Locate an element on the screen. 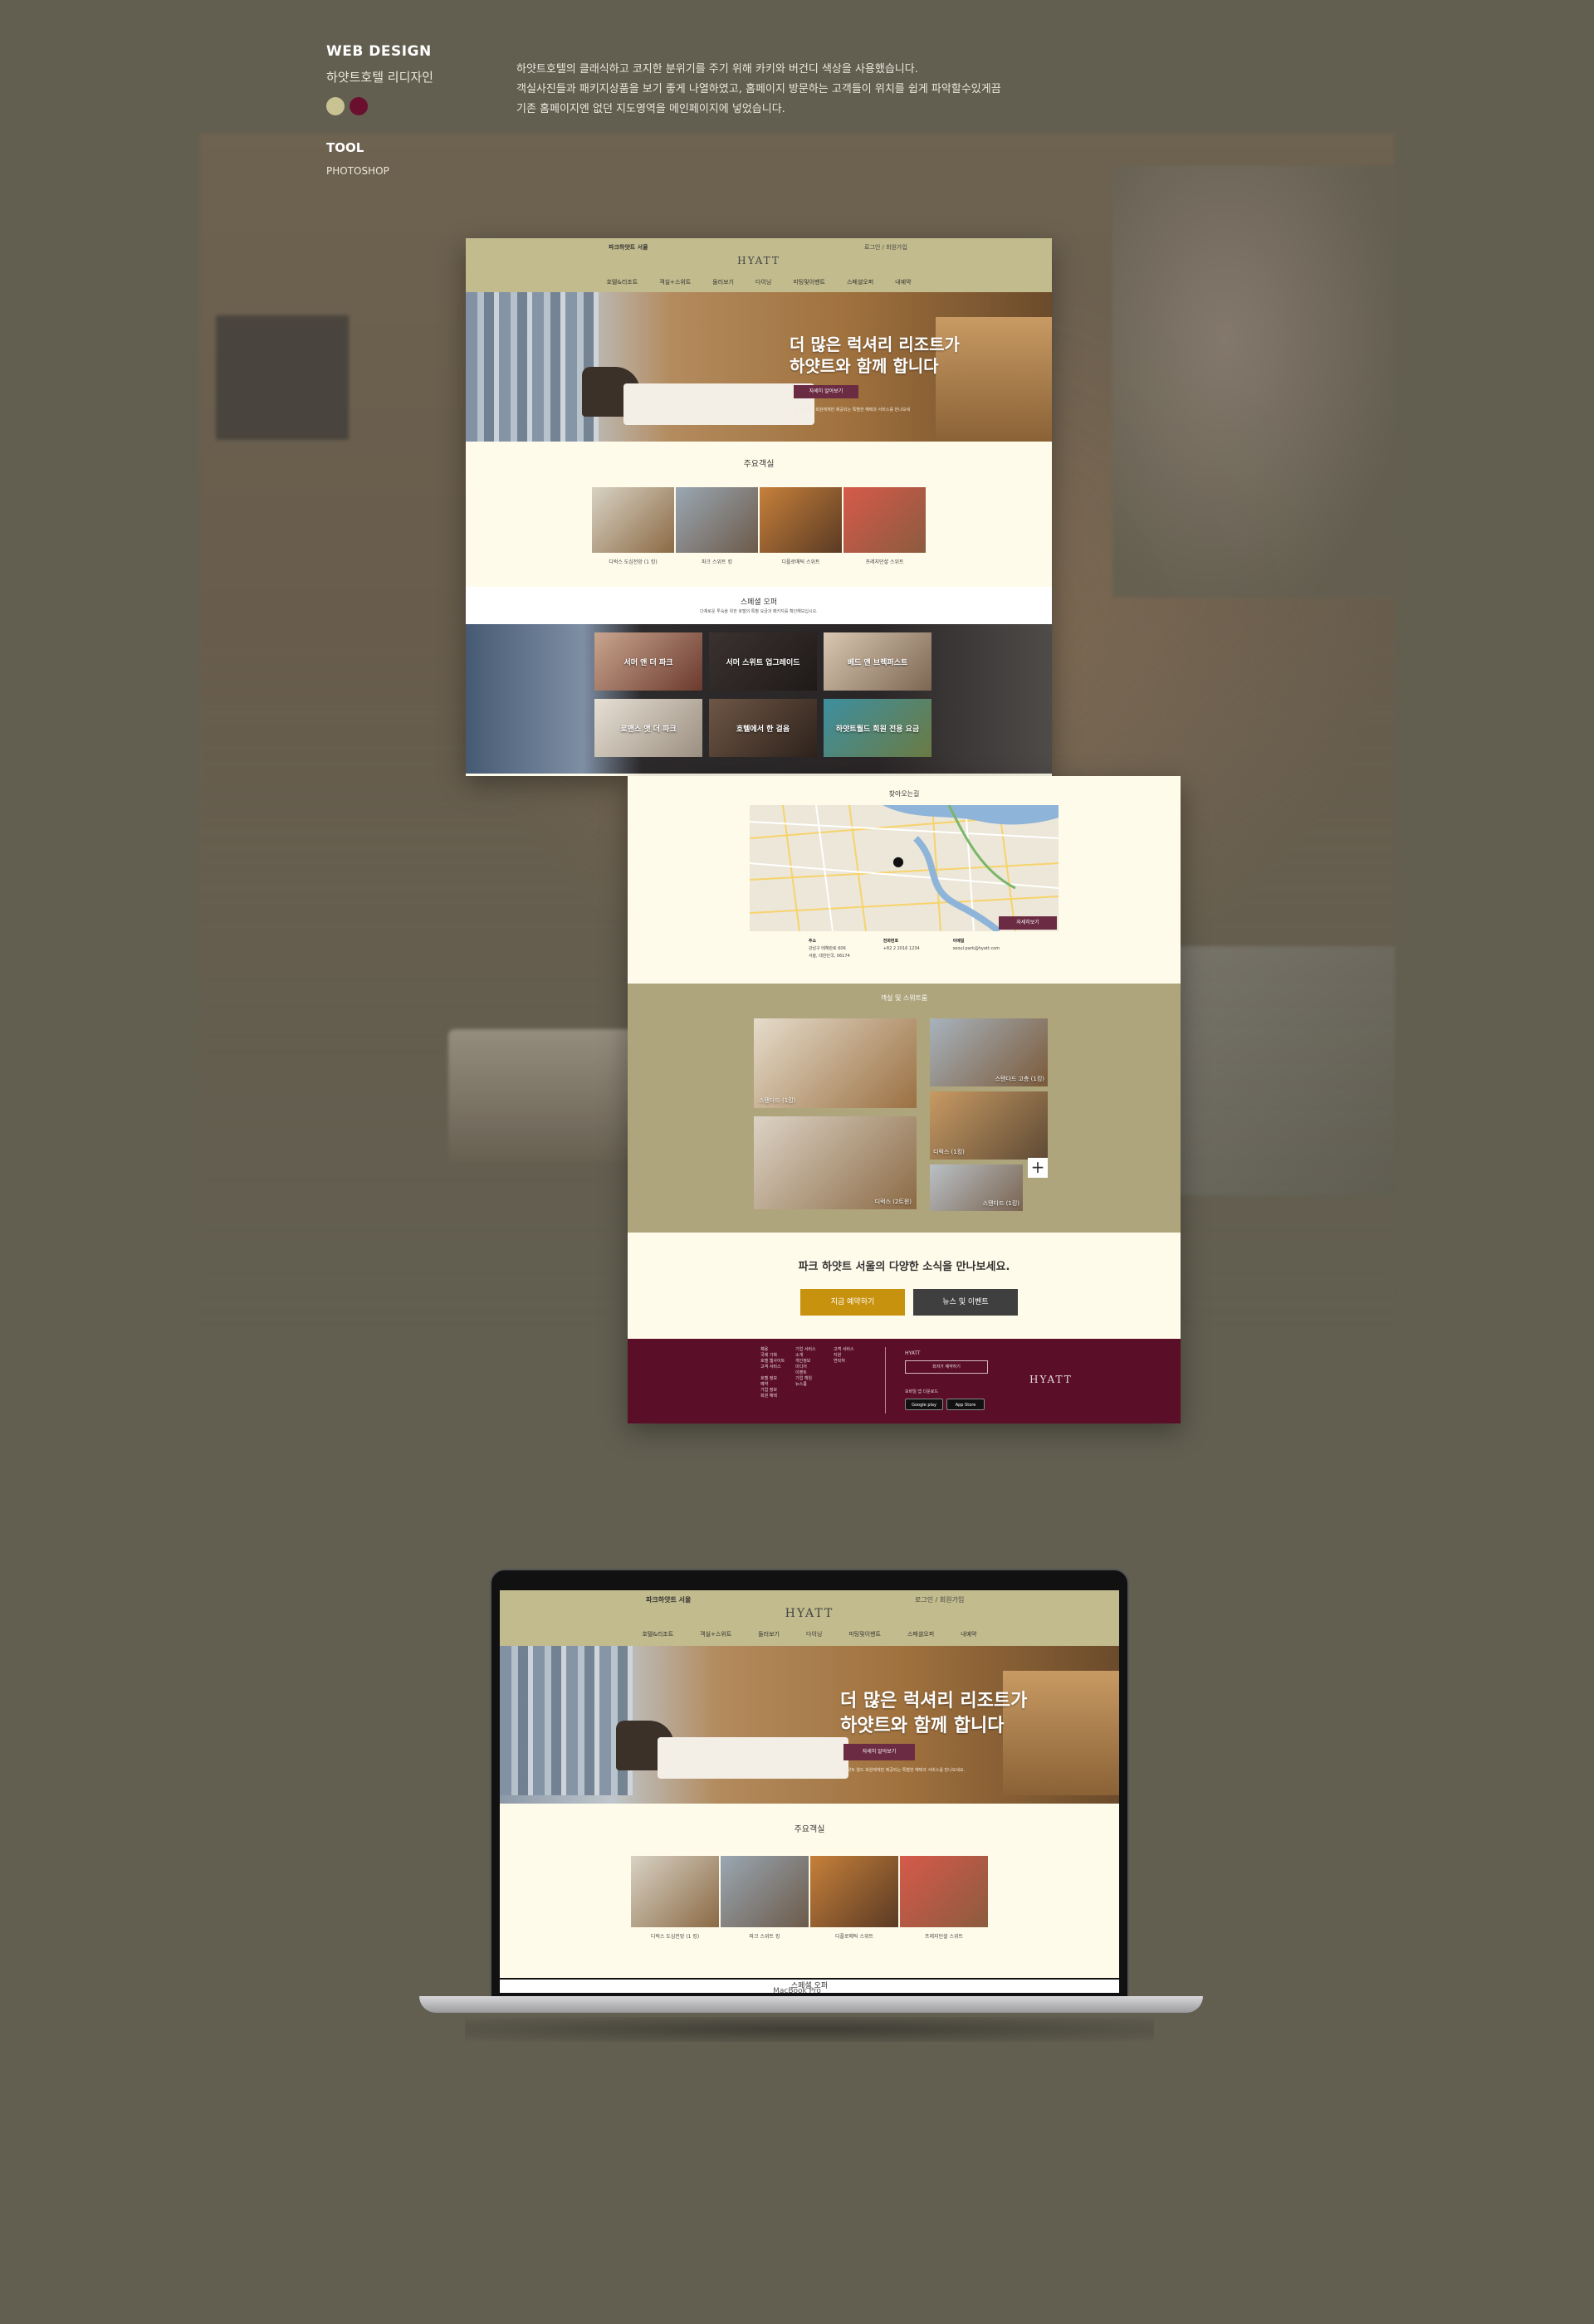 The image size is (1594, 2324). footer-link: 채용 is located at coordinates (772, 1350).